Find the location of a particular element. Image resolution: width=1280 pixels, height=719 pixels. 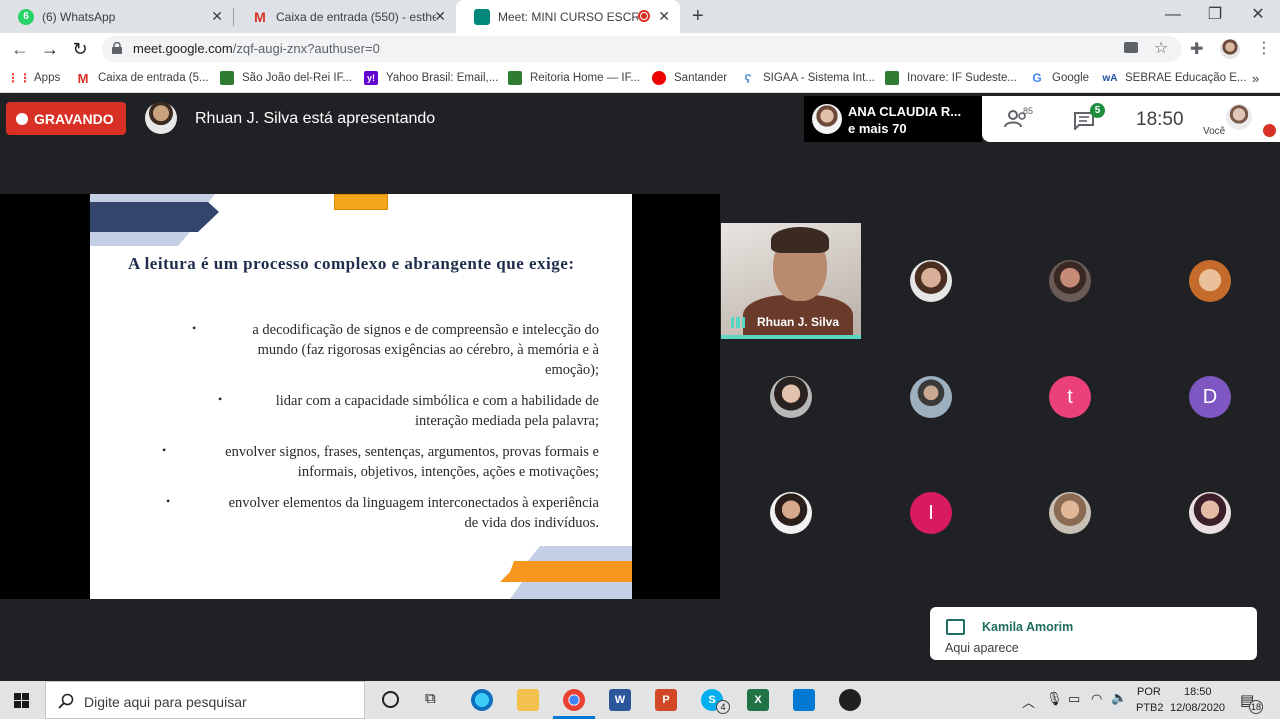

new-tab-button: + is located at coordinates (698, 16).